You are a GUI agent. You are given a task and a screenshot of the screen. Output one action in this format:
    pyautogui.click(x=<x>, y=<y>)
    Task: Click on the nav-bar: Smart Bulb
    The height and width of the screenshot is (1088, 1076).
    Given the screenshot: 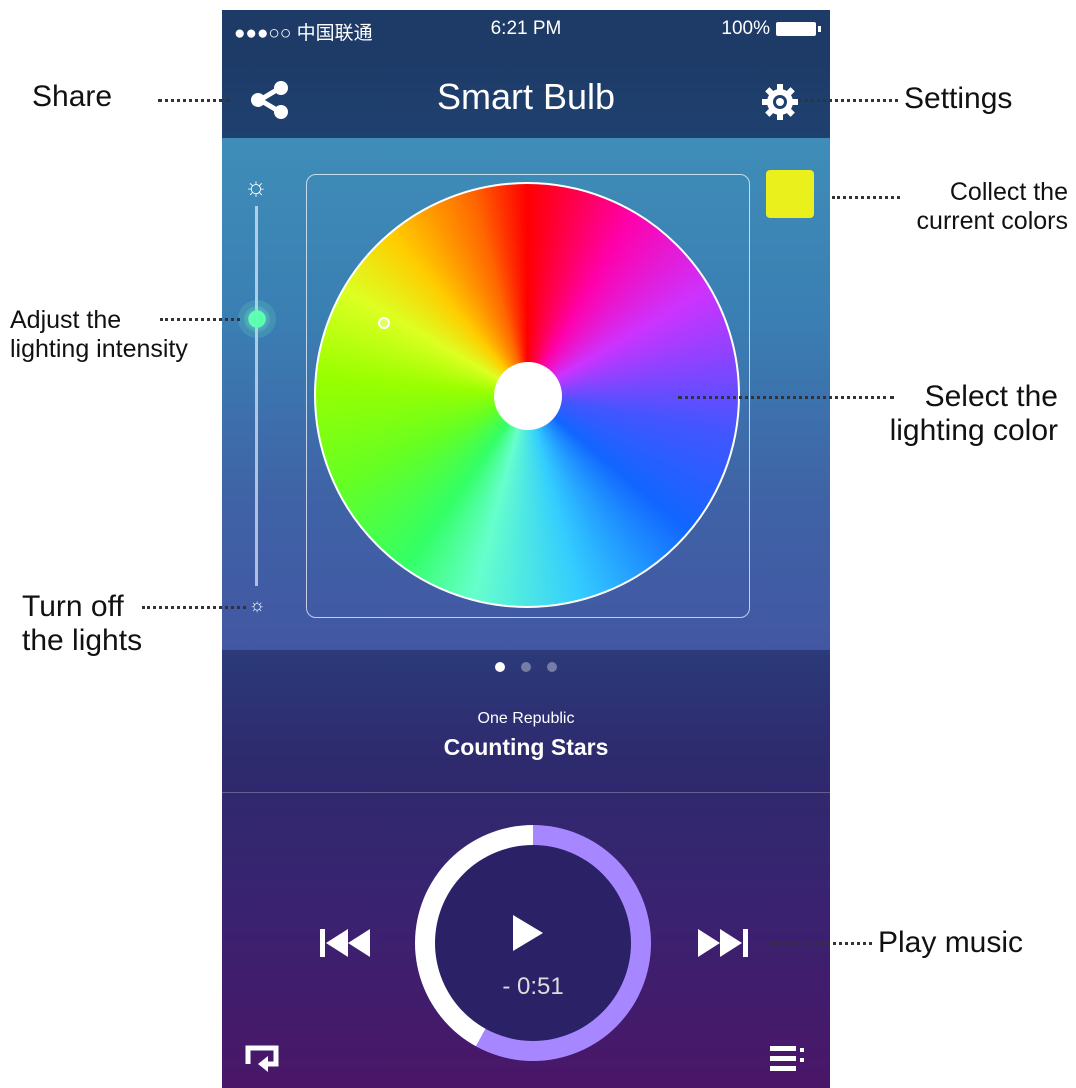 What is the action you would take?
    pyautogui.click(x=526, y=94)
    